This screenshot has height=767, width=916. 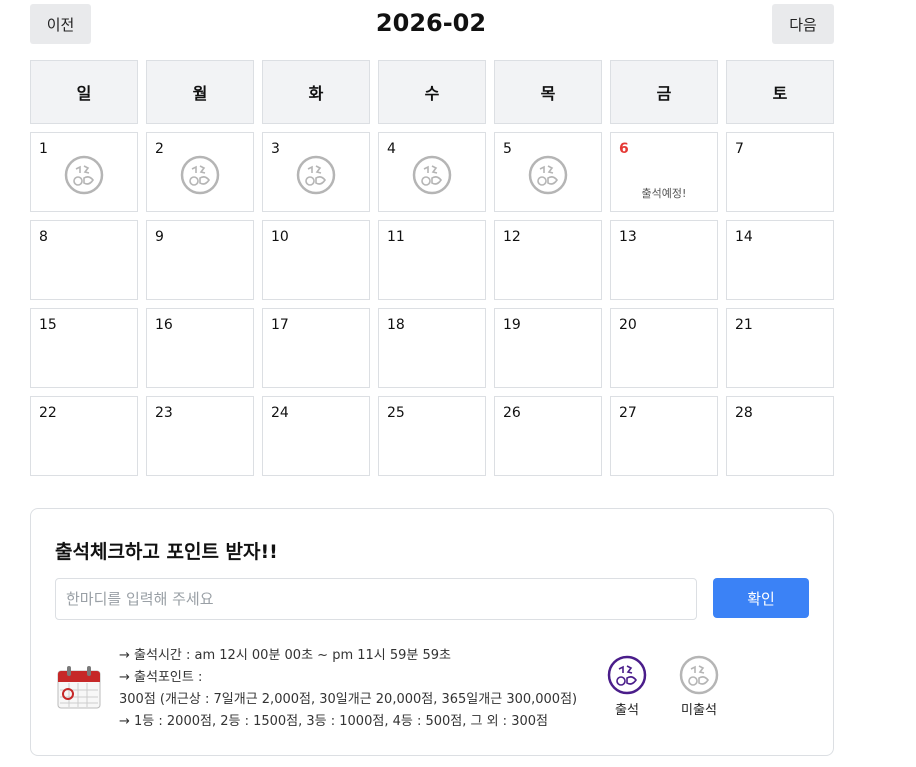 I want to click on day-number: 25, so click(x=396, y=413).